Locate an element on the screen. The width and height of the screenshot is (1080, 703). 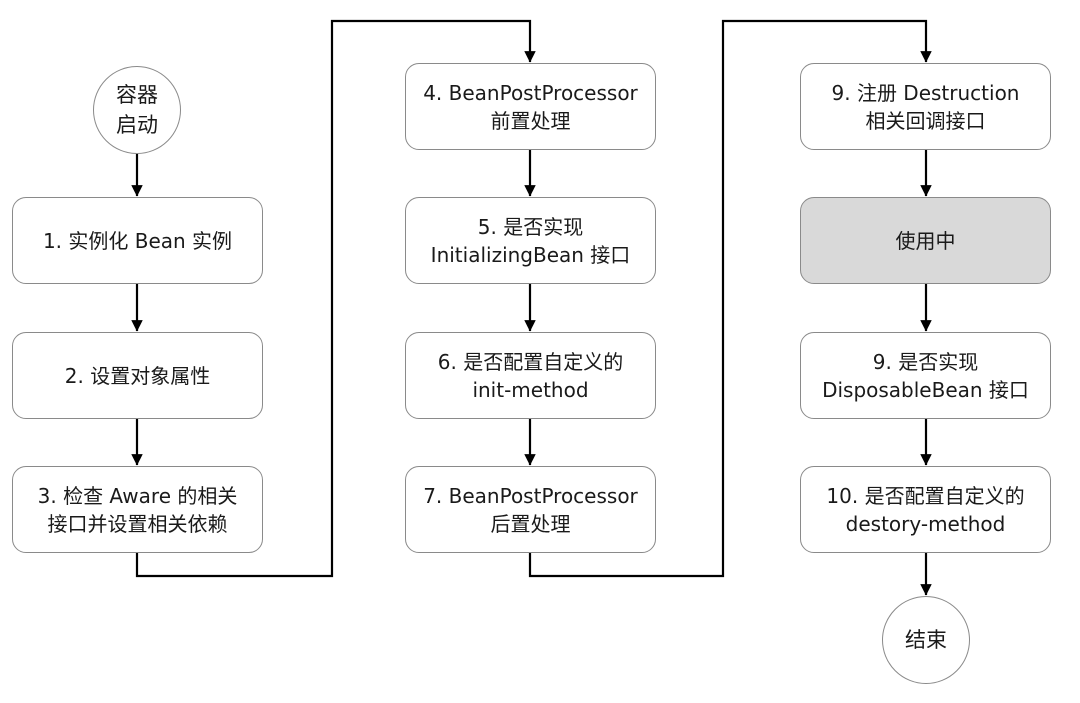
start-node: 容器 启动 is located at coordinates (137, 110).